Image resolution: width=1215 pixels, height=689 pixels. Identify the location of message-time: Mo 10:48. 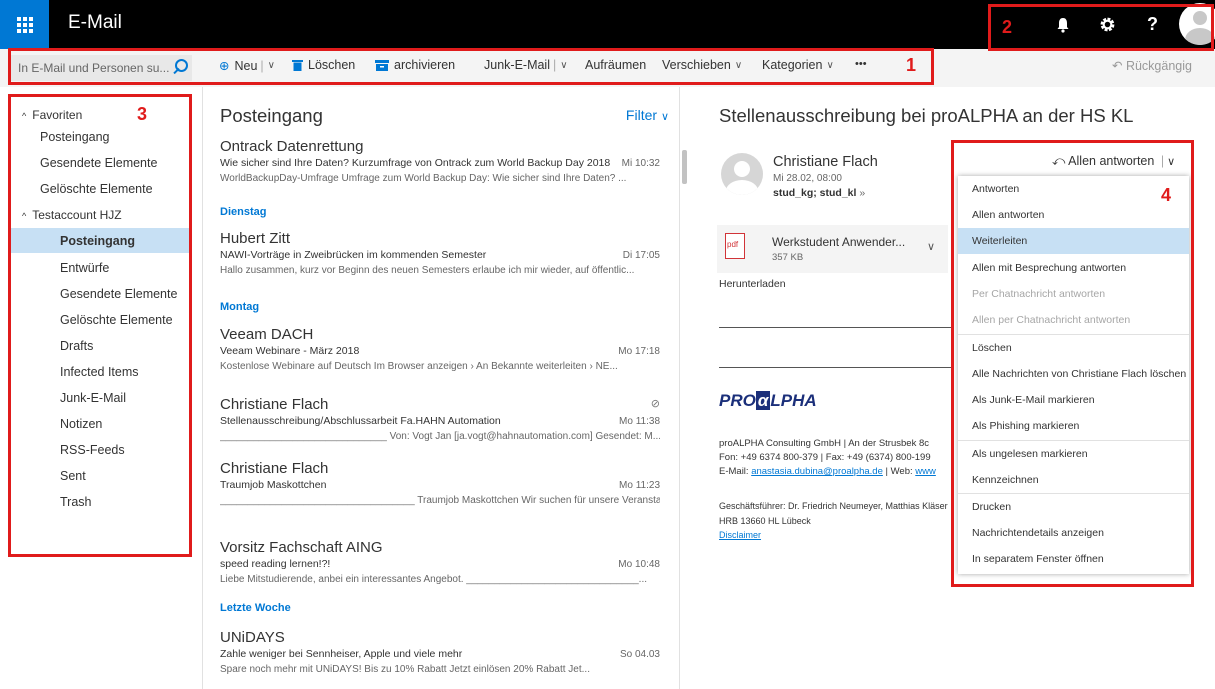
(639, 564).